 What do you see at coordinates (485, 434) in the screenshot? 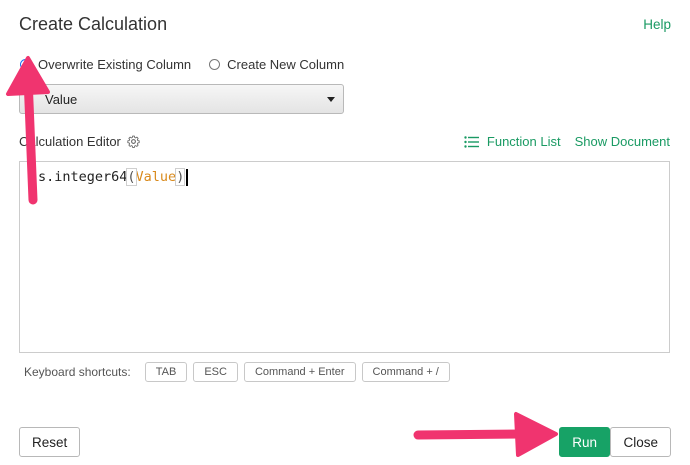
I see `annotation-arrow-right-icon` at bounding box center [485, 434].